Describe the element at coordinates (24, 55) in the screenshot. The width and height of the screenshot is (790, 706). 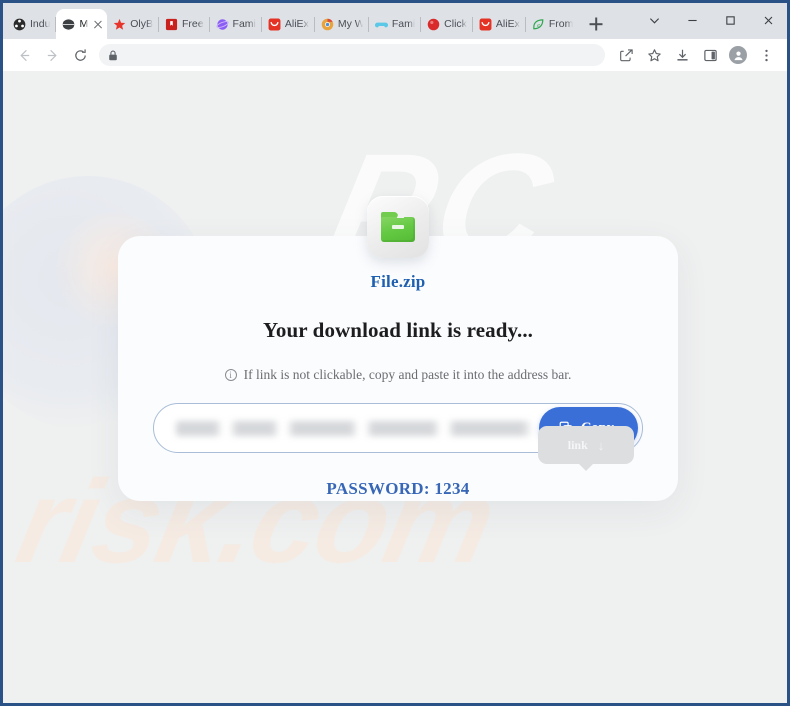
I see `back-button` at that location.